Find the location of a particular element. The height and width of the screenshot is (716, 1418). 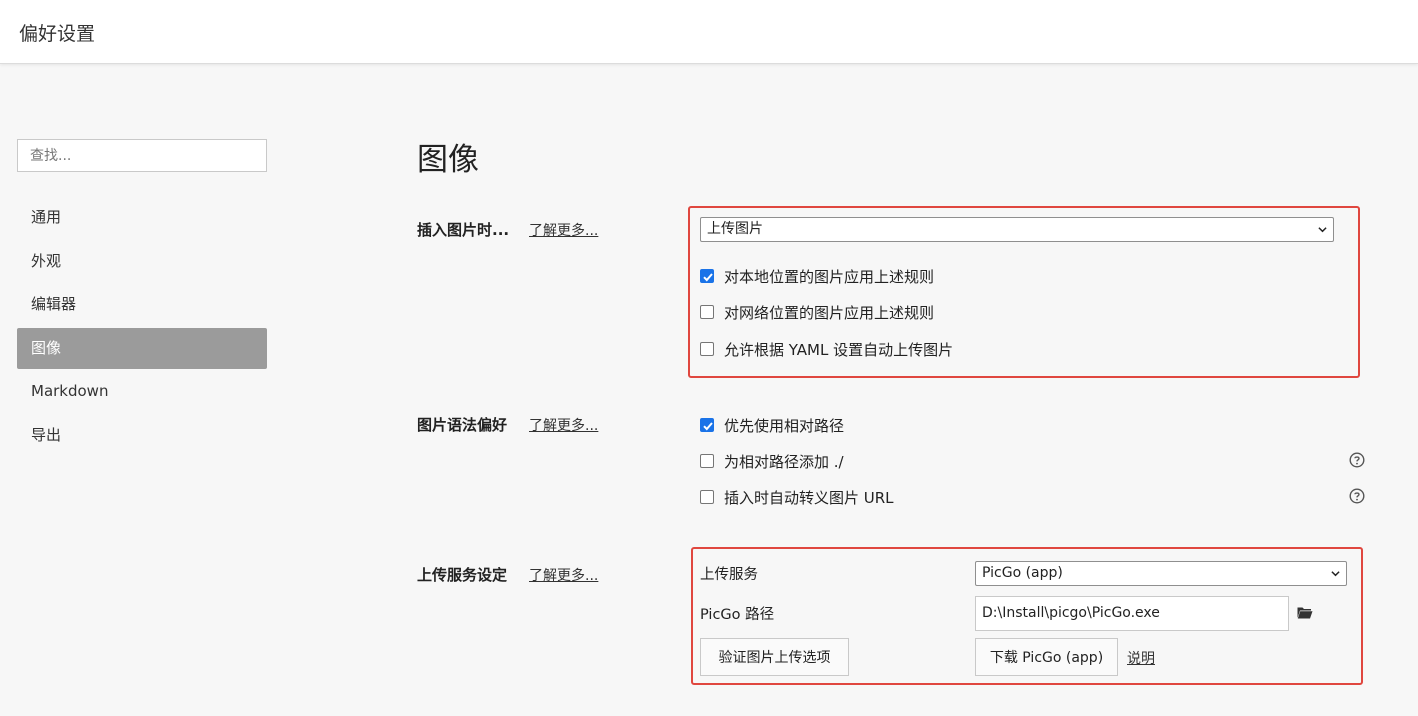

add-dot-slash-checkbox: 为相对路径添加 ./ is located at coordinates (772, 461).